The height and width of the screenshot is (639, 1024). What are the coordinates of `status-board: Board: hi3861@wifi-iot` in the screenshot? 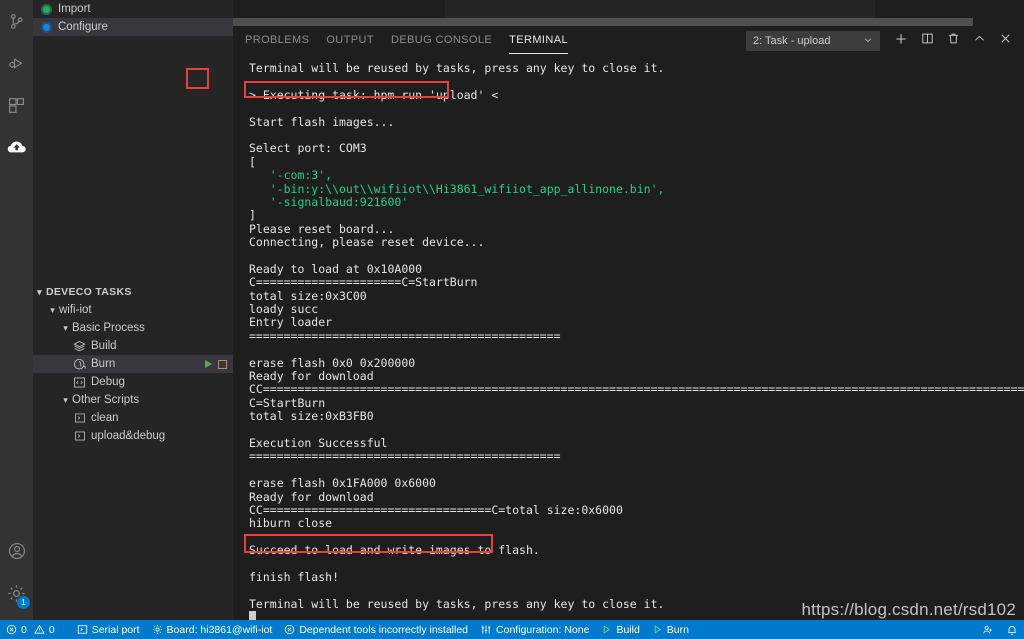 It's located at (212, 629).